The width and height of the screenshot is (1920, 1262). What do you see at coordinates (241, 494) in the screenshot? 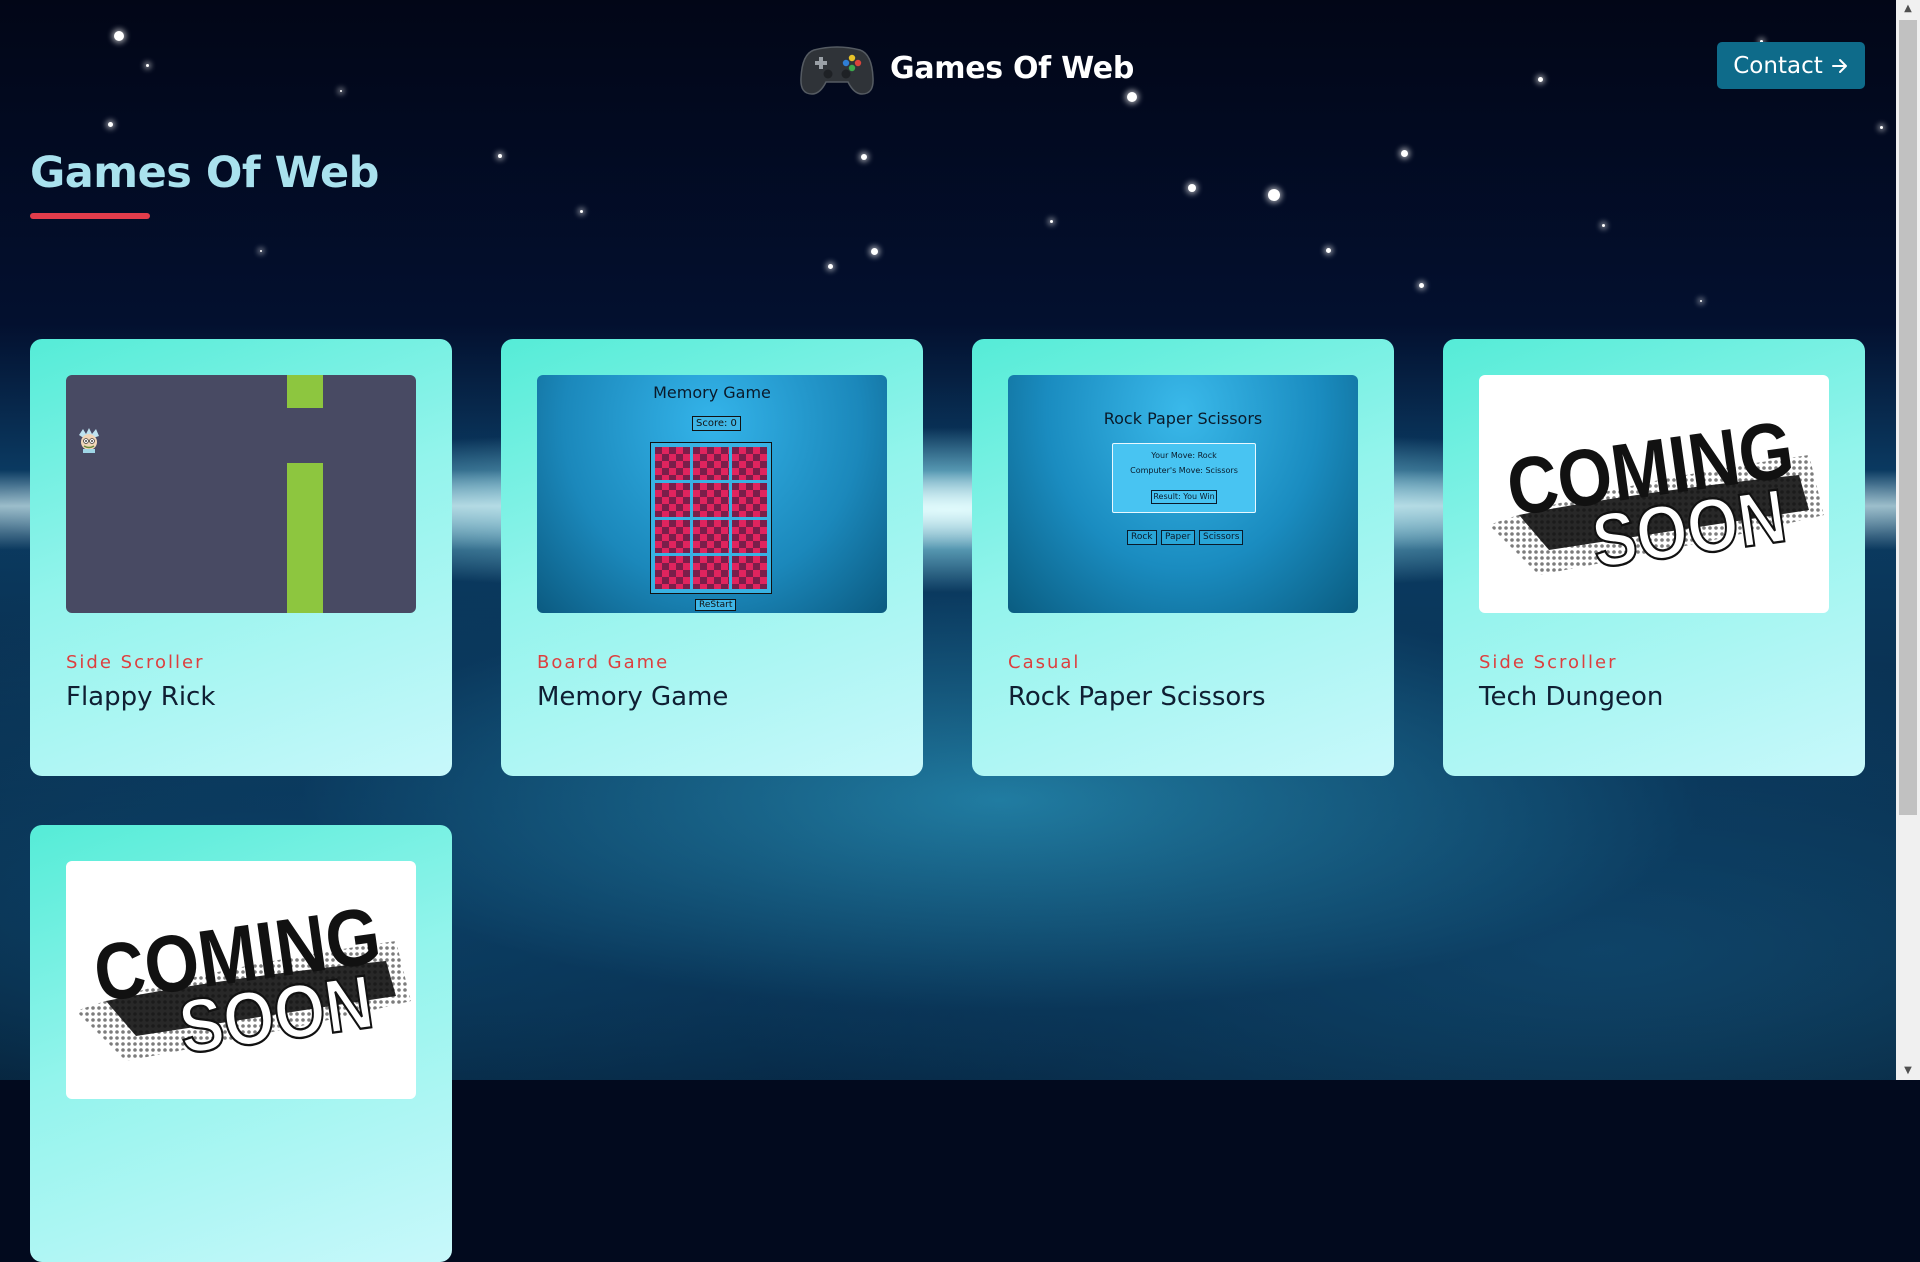
I see `game-thumbnail` at bounding box center [241, 494].